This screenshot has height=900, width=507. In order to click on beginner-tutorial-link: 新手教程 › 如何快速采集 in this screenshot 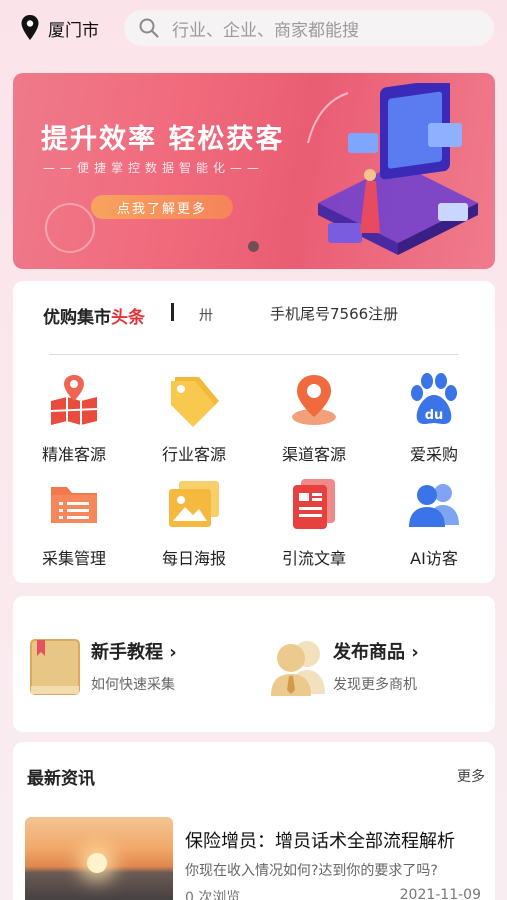, I will do `click(102, 667)`.